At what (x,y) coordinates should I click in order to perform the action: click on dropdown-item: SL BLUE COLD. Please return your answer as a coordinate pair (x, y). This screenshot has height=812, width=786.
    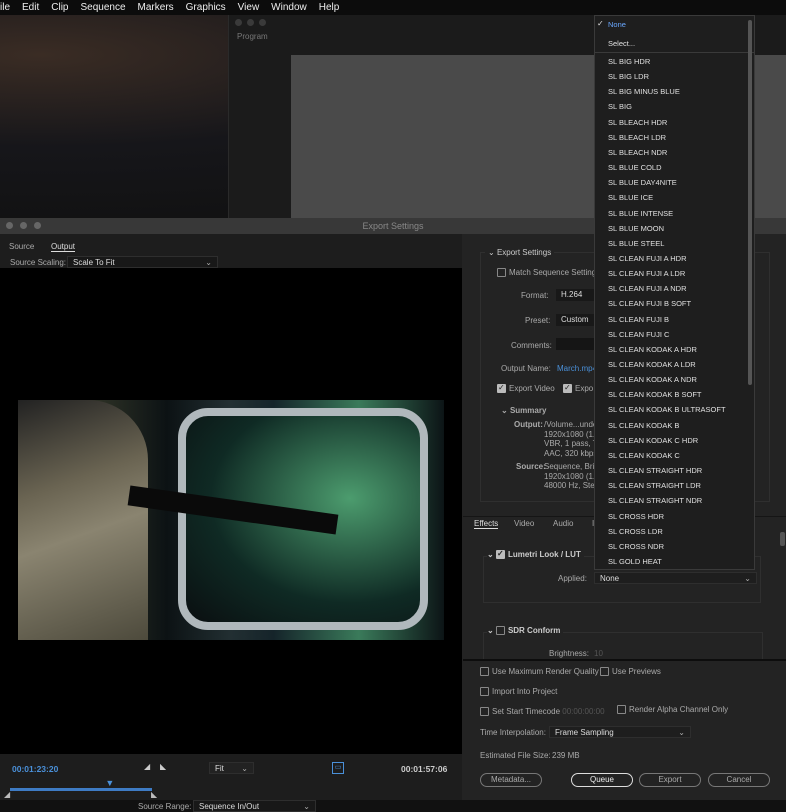
    Looking at the image, I should click on (635, 167).